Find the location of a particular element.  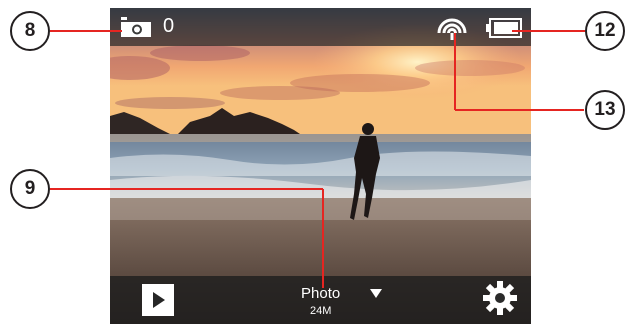

callout-13-label: 13 is located at coordinates (605, 109).